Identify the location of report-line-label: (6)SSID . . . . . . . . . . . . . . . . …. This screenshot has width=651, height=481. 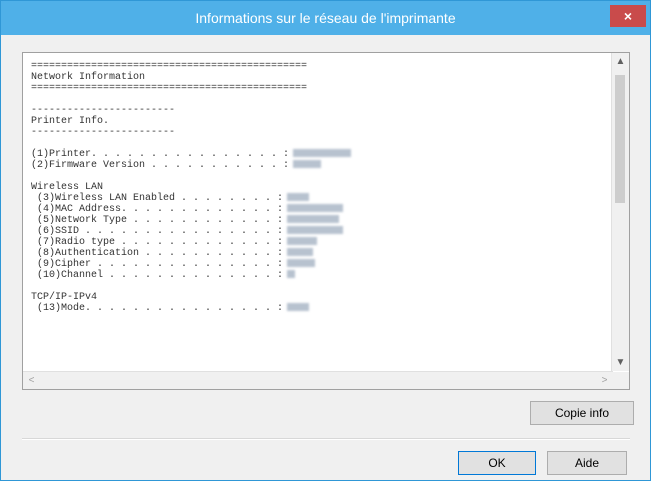
(157, 231).